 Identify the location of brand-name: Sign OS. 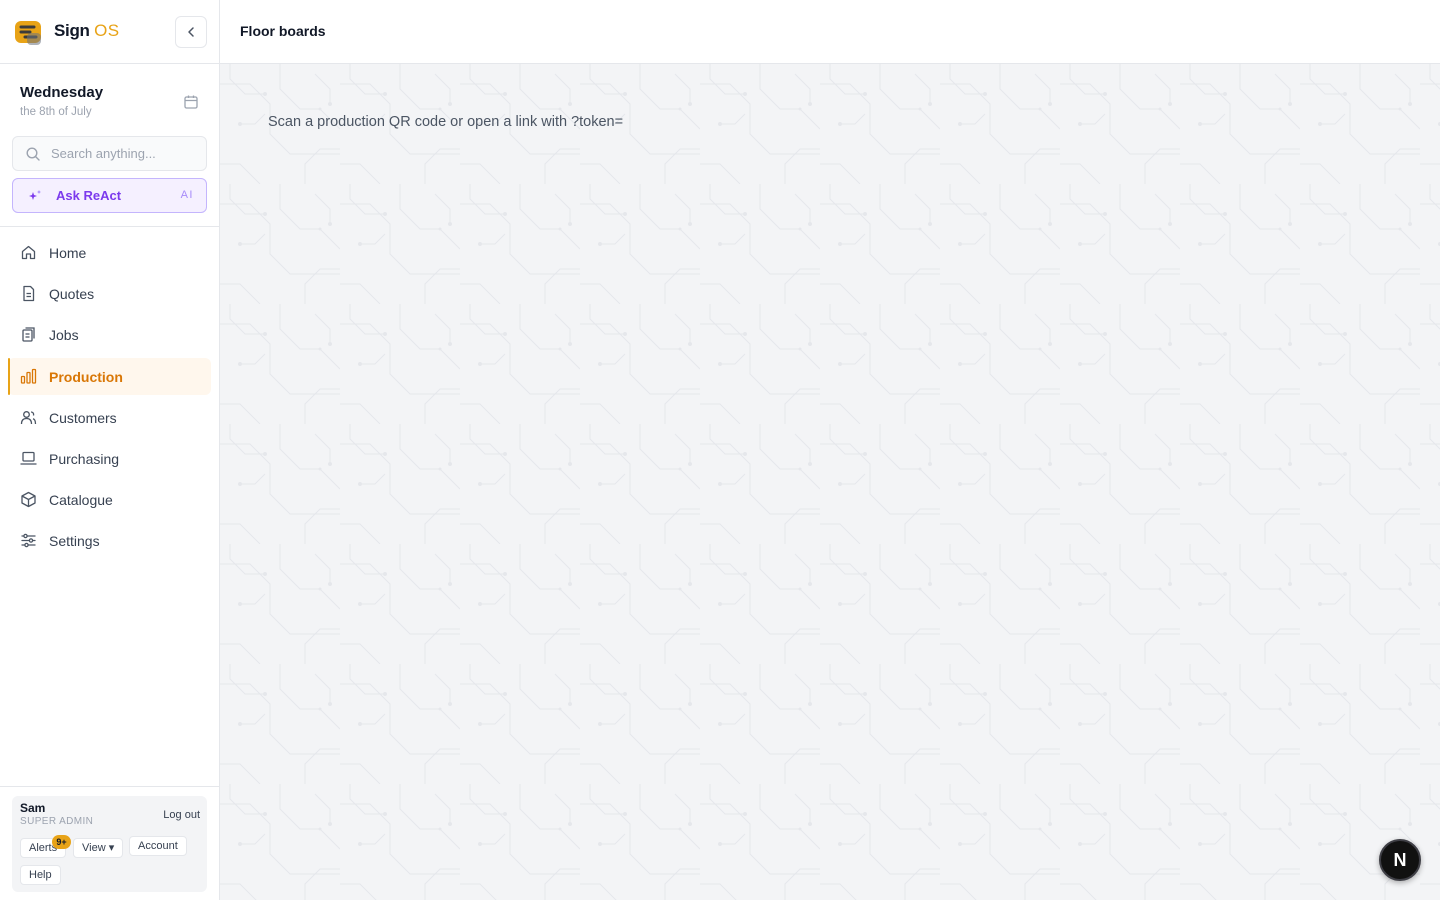
(87, 30).